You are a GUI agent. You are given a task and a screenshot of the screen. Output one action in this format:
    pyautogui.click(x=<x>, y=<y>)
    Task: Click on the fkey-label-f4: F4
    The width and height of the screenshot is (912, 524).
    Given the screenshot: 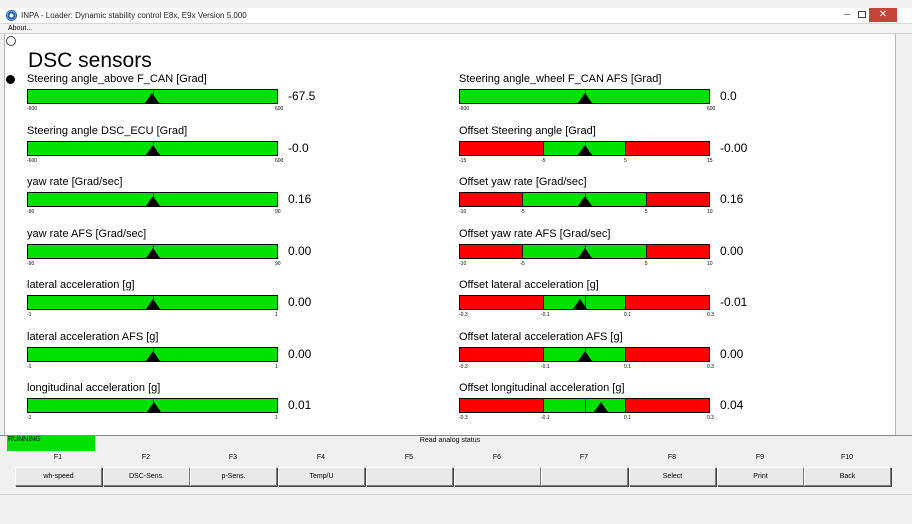 What is the action you would take?
    pyautogui.click(x=321, y=457)
    